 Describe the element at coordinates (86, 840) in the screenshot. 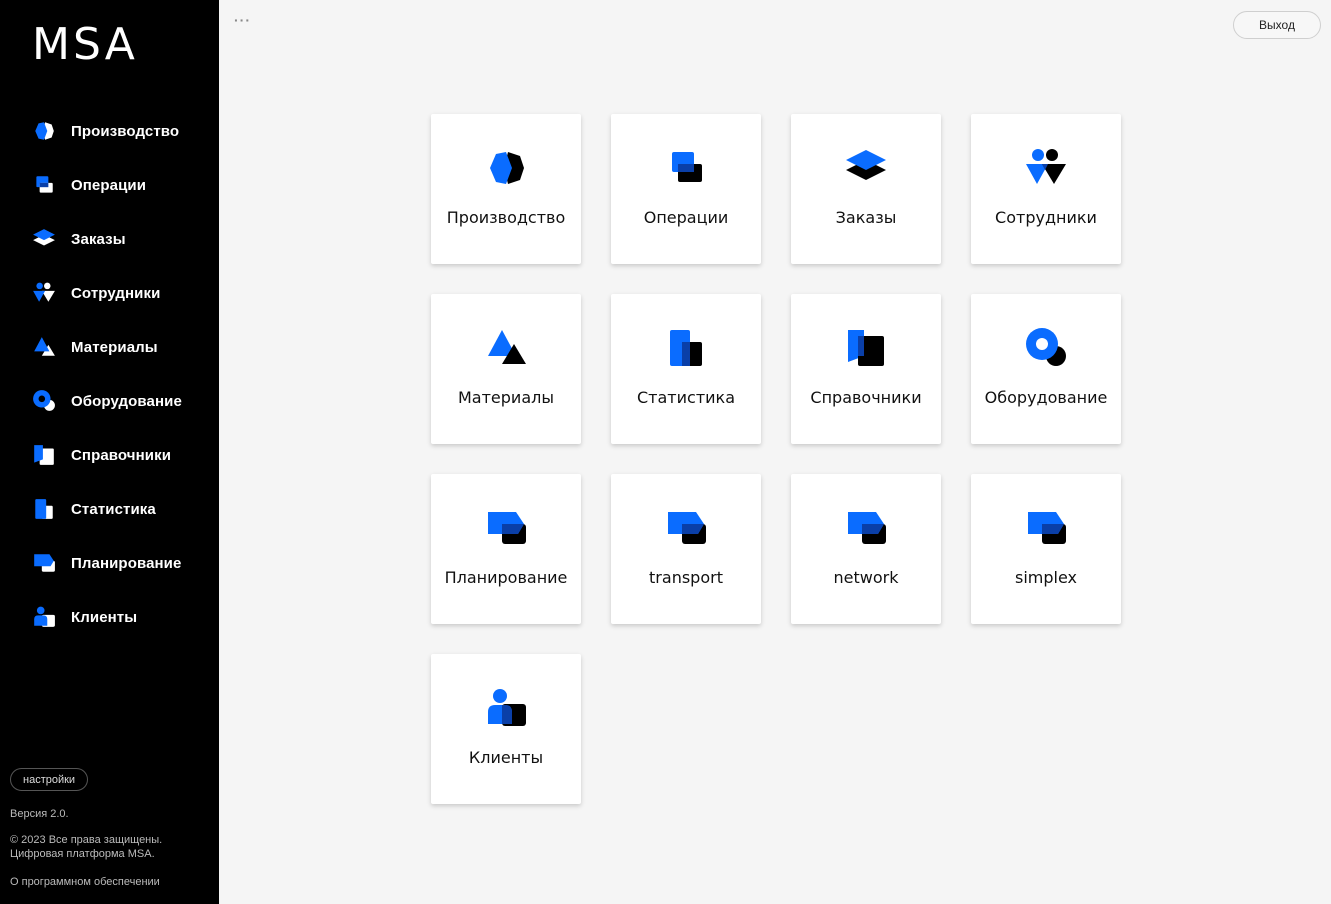

I see `copyright-line-1: © 2023 Все права защищены.` at that location.